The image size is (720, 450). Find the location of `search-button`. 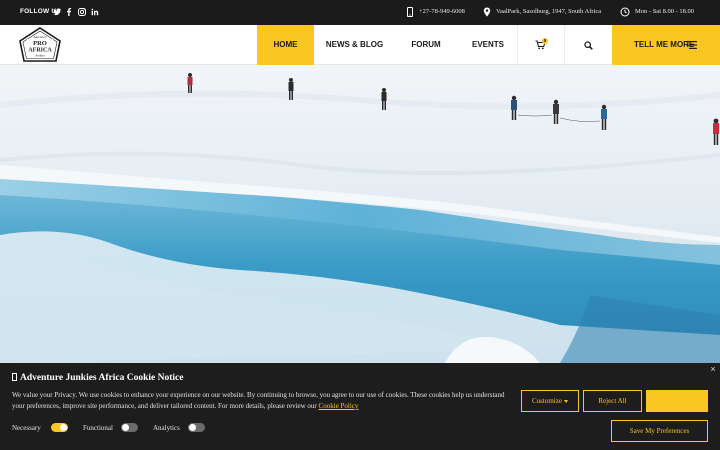

search-button is located at coordinates (588, 45).